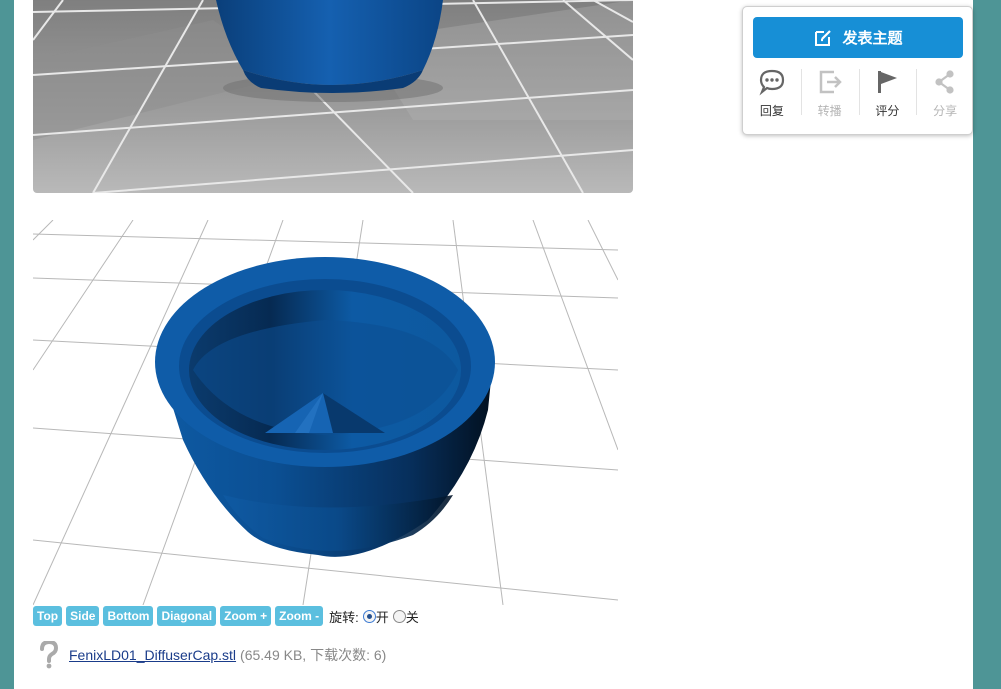 Image resolution: width=1001 pixels, height=689 pixels. I want to click on view-side-button: Side, so click(83, 616).